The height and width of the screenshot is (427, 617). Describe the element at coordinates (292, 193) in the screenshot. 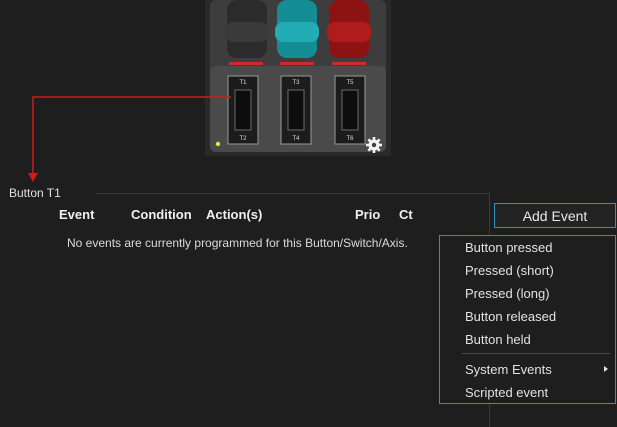

I see `group-box-border` at that location.